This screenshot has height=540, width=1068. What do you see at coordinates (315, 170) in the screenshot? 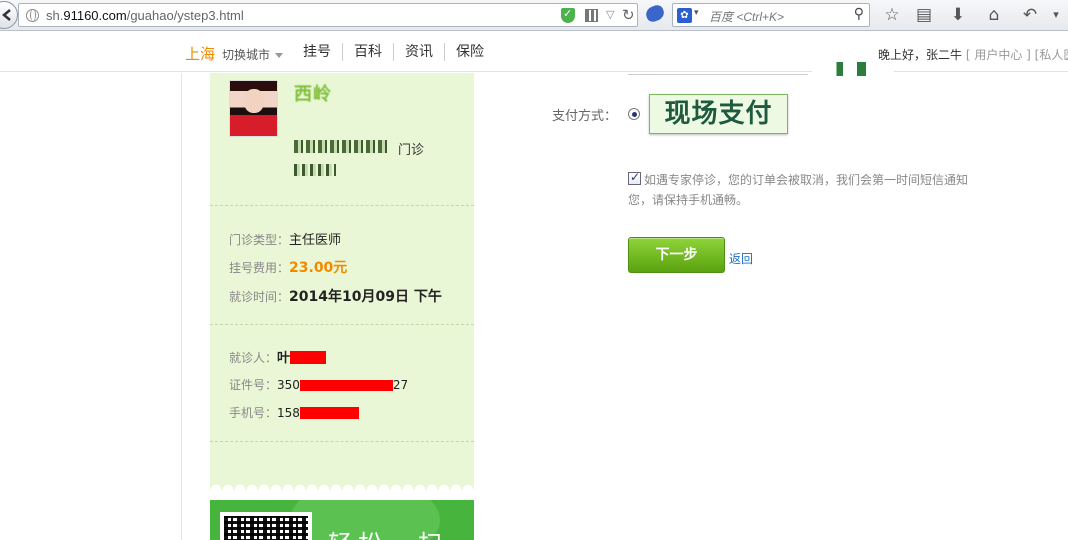
I see `doctor-title-blurred` at bounding box center [315, 170].